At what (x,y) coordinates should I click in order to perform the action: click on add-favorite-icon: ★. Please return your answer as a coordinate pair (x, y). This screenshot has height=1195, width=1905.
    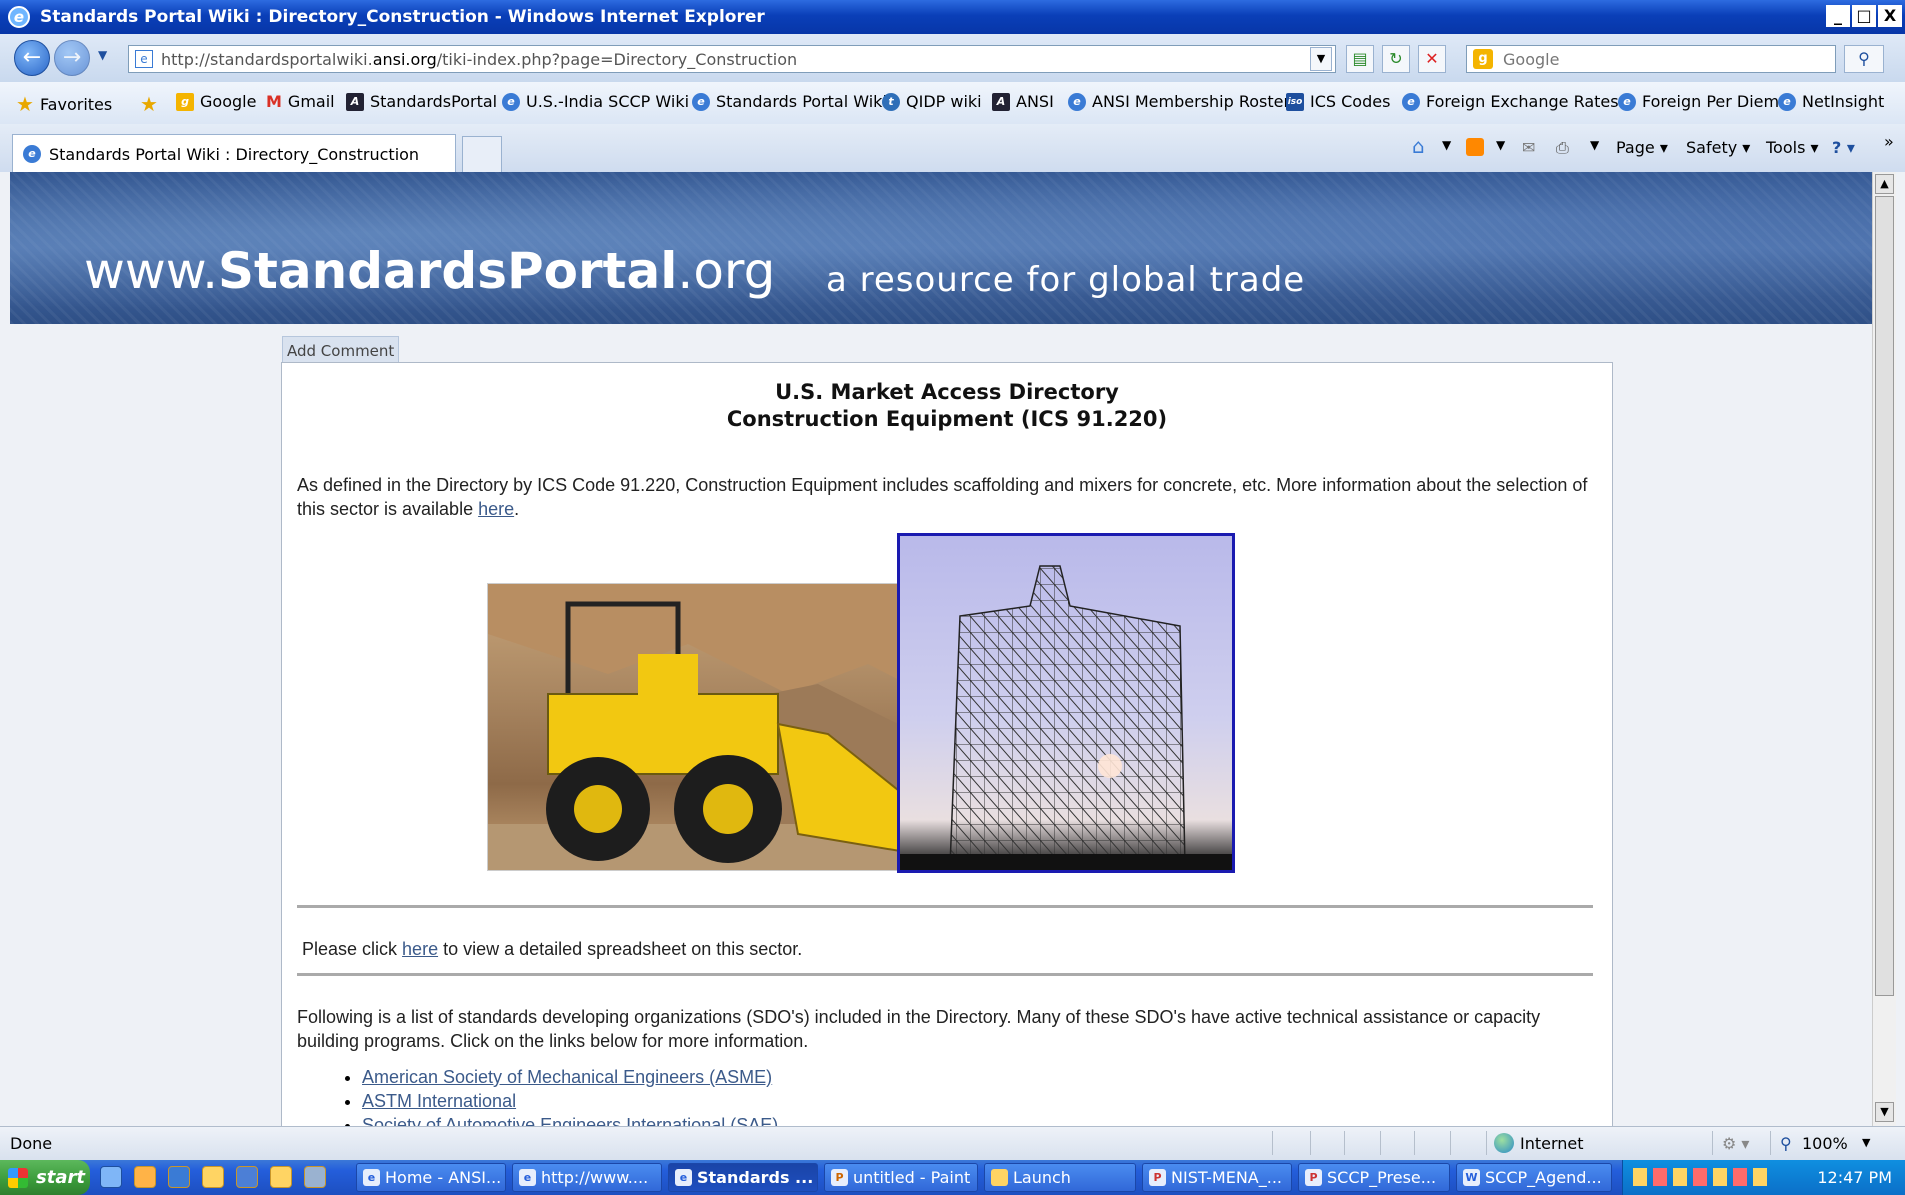
    Looking at the image, I should click on (149, 104).